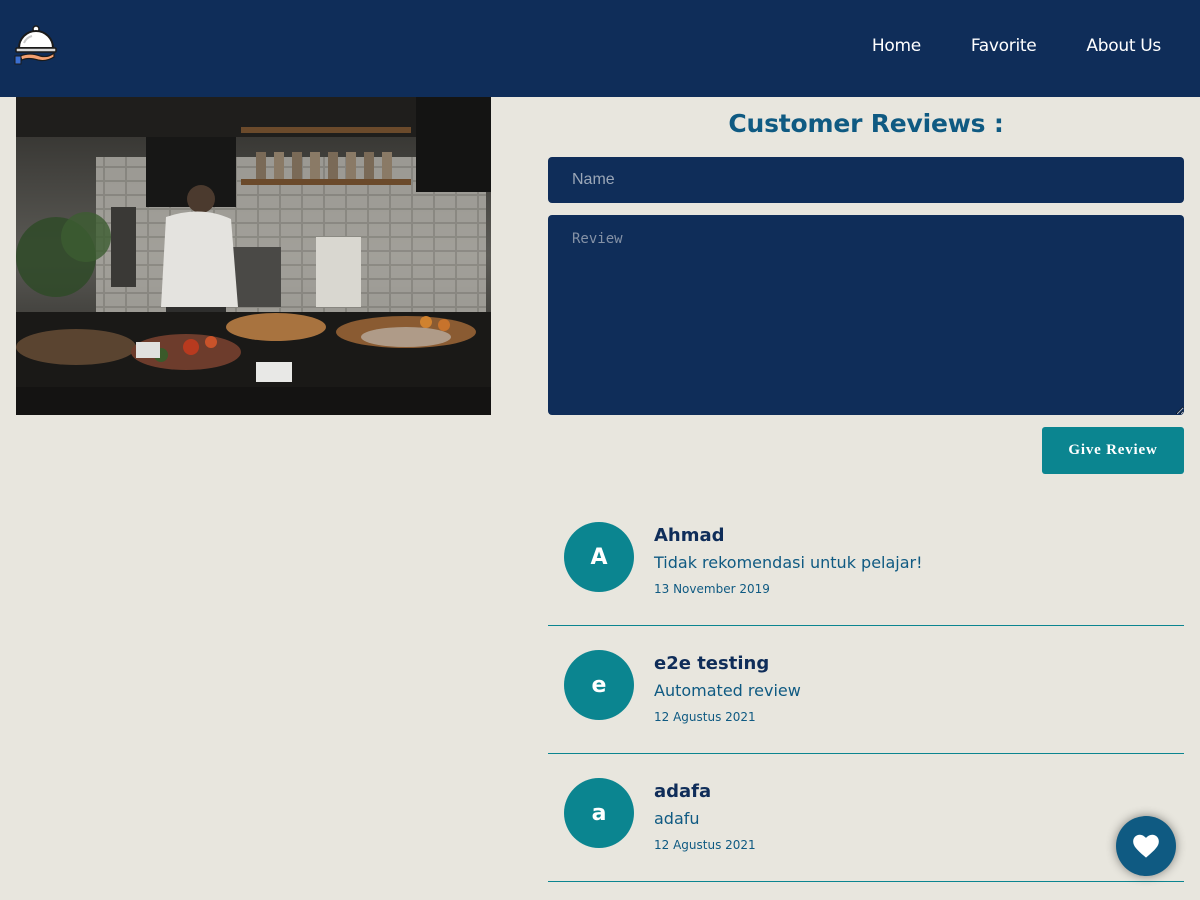 The image size is (1200, 900). What do you see at coordinates (896, 46) in the screenshot?
I see `nav-home-link: Home` at bounding box center [896, 46].